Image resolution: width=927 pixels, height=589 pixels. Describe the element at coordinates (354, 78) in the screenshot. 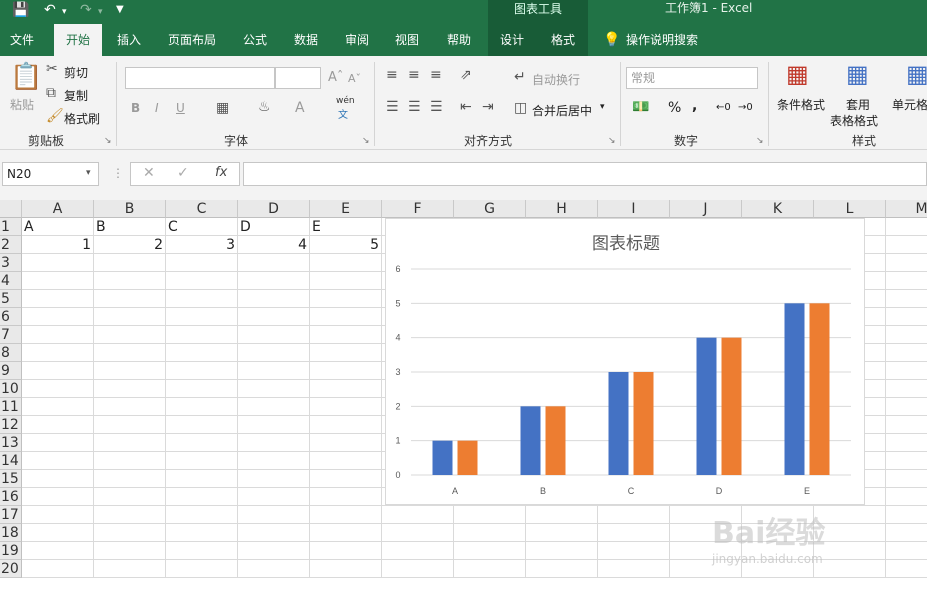

I see `decrease-font-icon: Aˇ` at that location.